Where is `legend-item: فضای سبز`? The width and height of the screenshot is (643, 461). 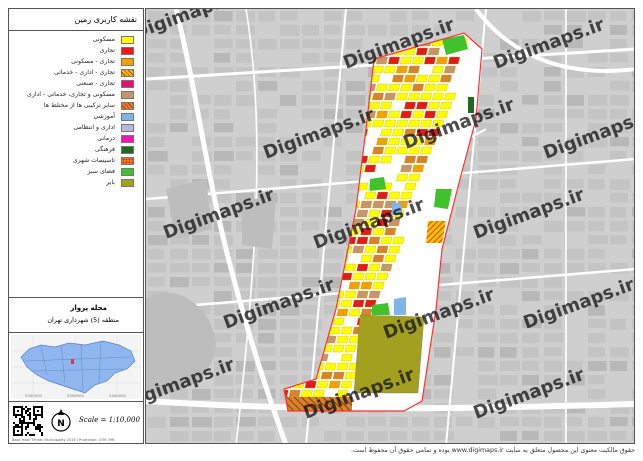 legend-item: فضای سبز is located at coordinates (76, 172).